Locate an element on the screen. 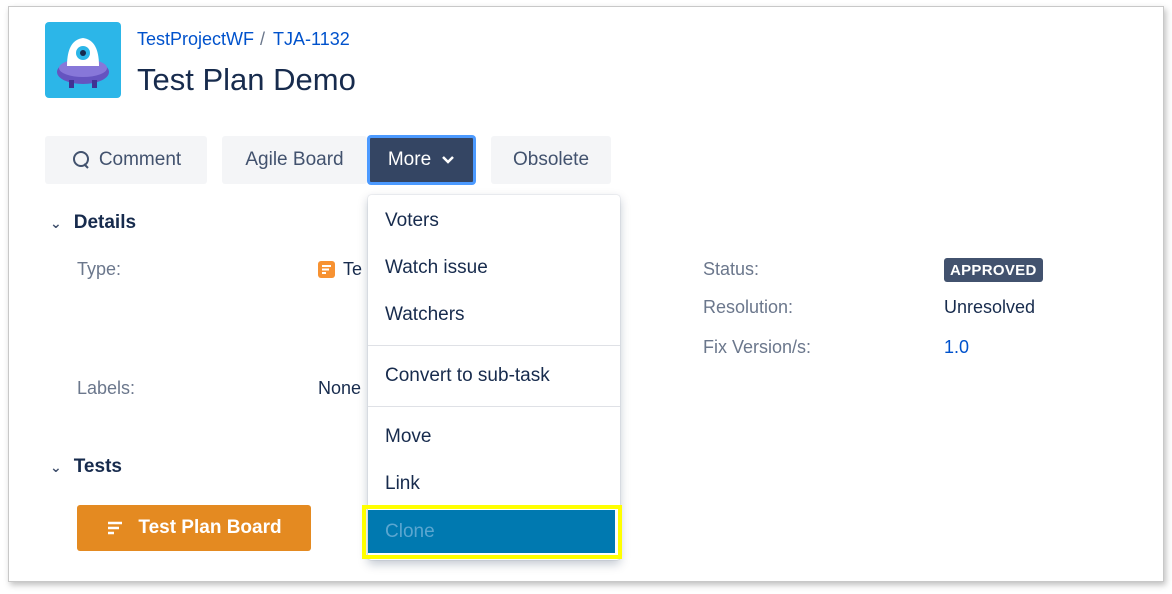 Image resolution: width=1172 pixels, height=594 pixels. comment-button: Comment is located at coordinates (126, 160).